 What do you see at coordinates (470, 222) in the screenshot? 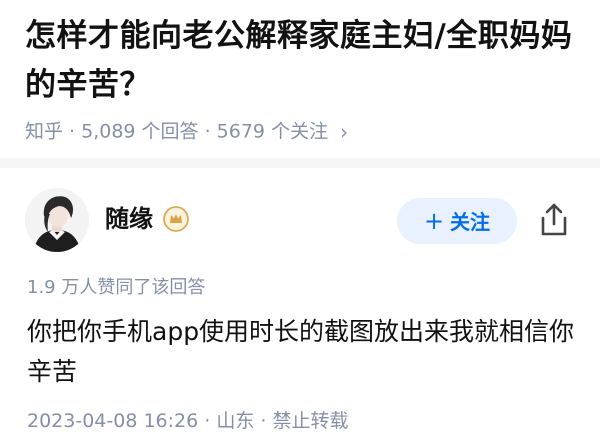
I see `follow-label: 关注` at bounding box center [470, 222].